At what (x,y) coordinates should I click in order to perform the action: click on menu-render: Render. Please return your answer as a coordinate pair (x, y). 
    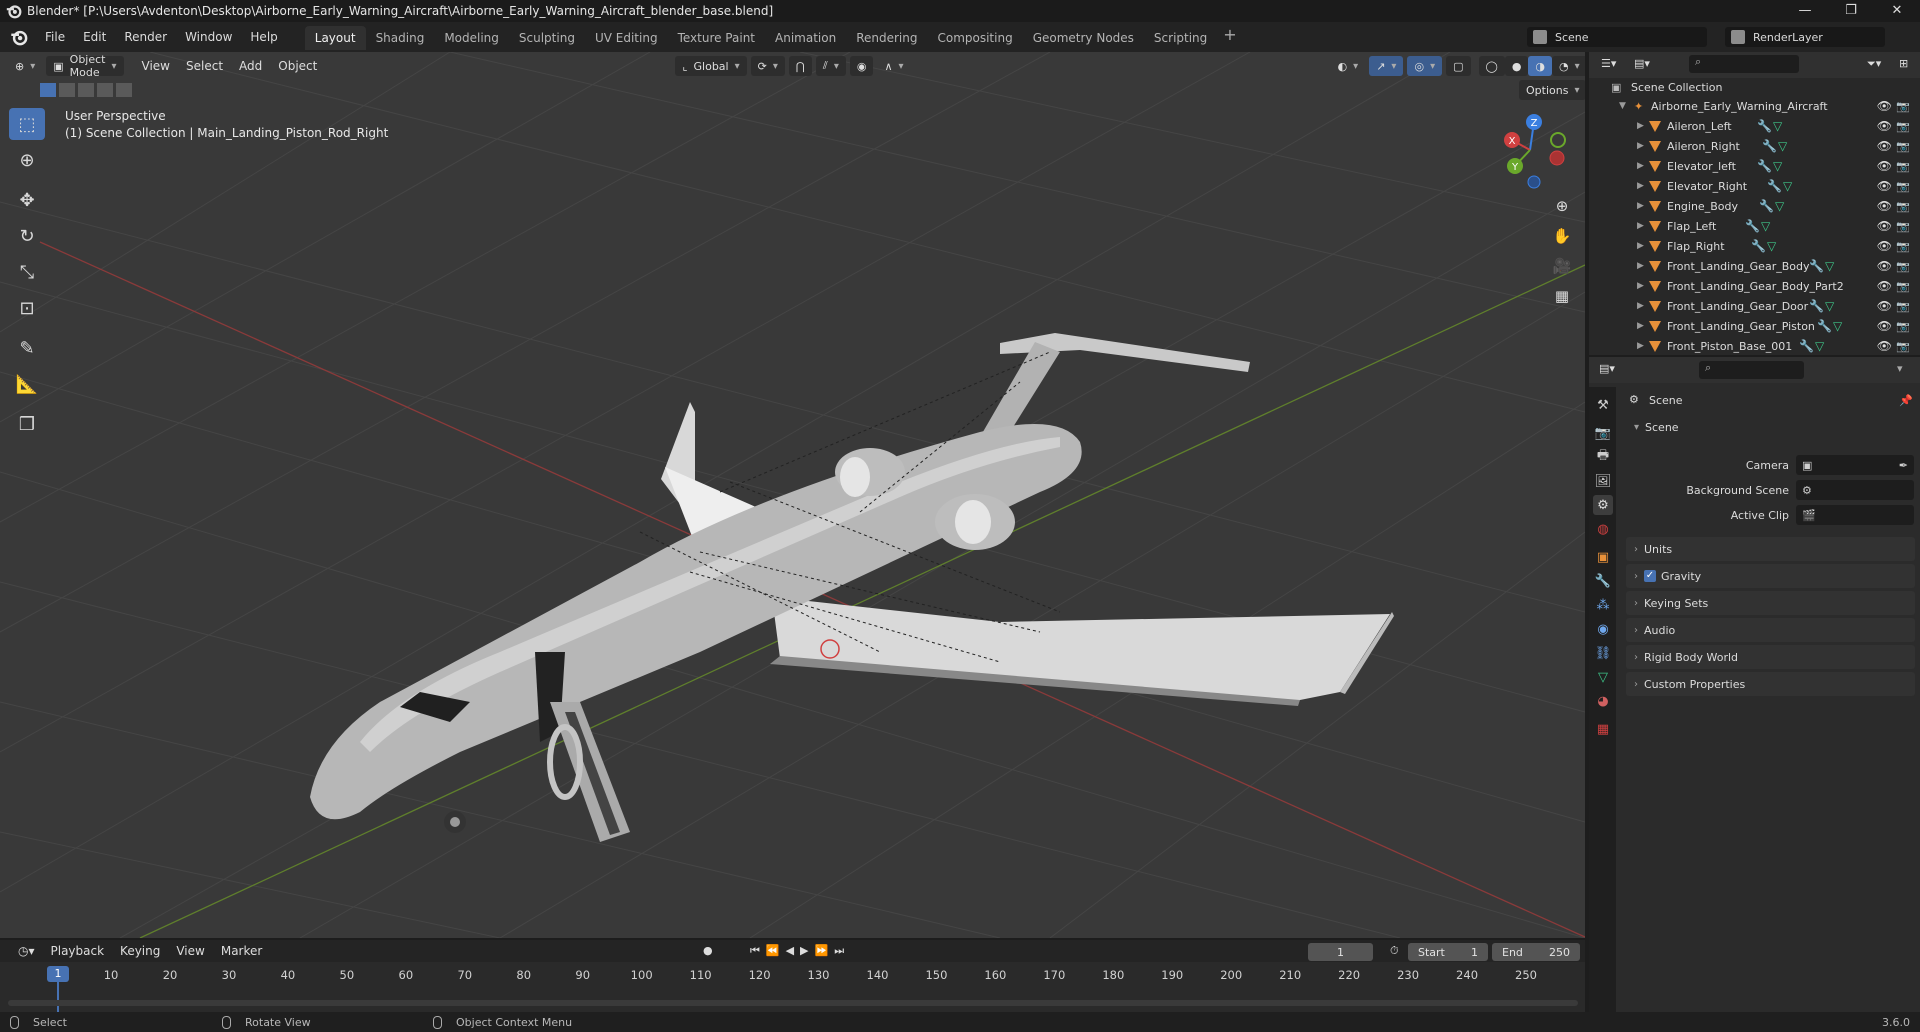
    Looking at the image, I should click on (145, 37).